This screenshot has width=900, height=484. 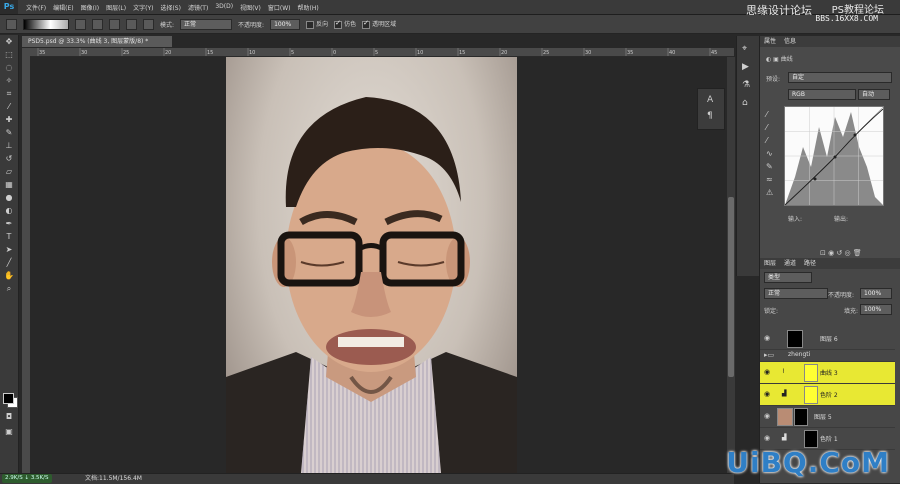 What do you see at coordinates (9, 133) in the screenshot?
I see `brush-tool-icon: ✎` at bounding box center [9, 133].